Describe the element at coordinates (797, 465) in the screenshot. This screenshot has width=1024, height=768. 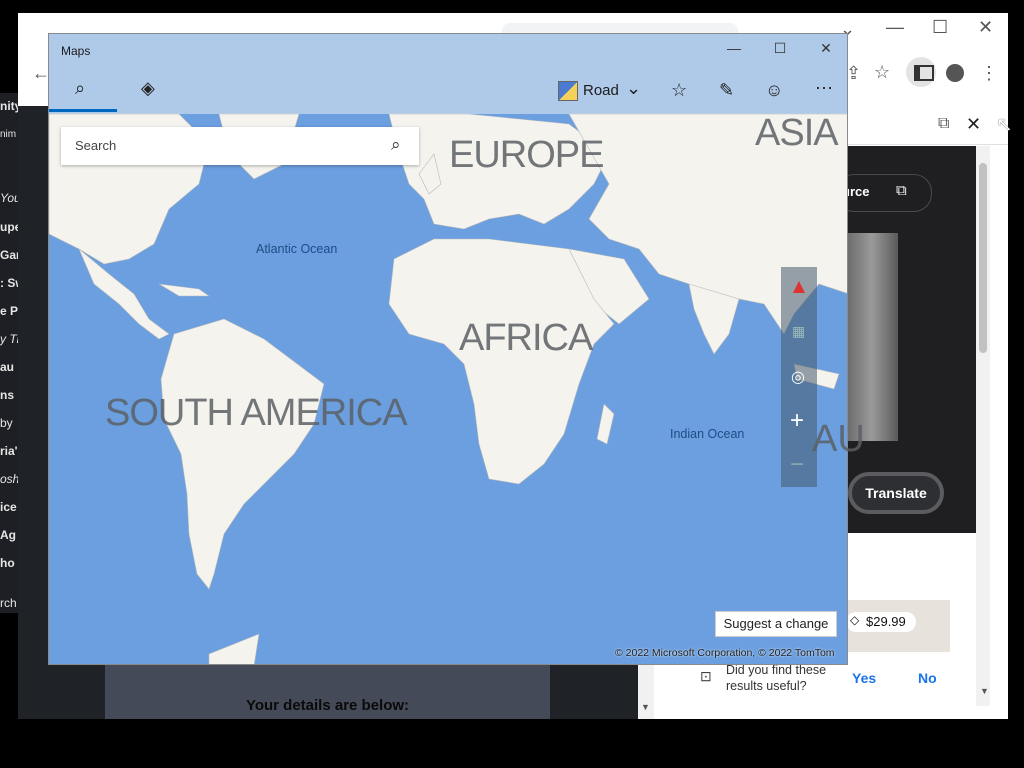
I see `zoom-out-icon: −` at that location.